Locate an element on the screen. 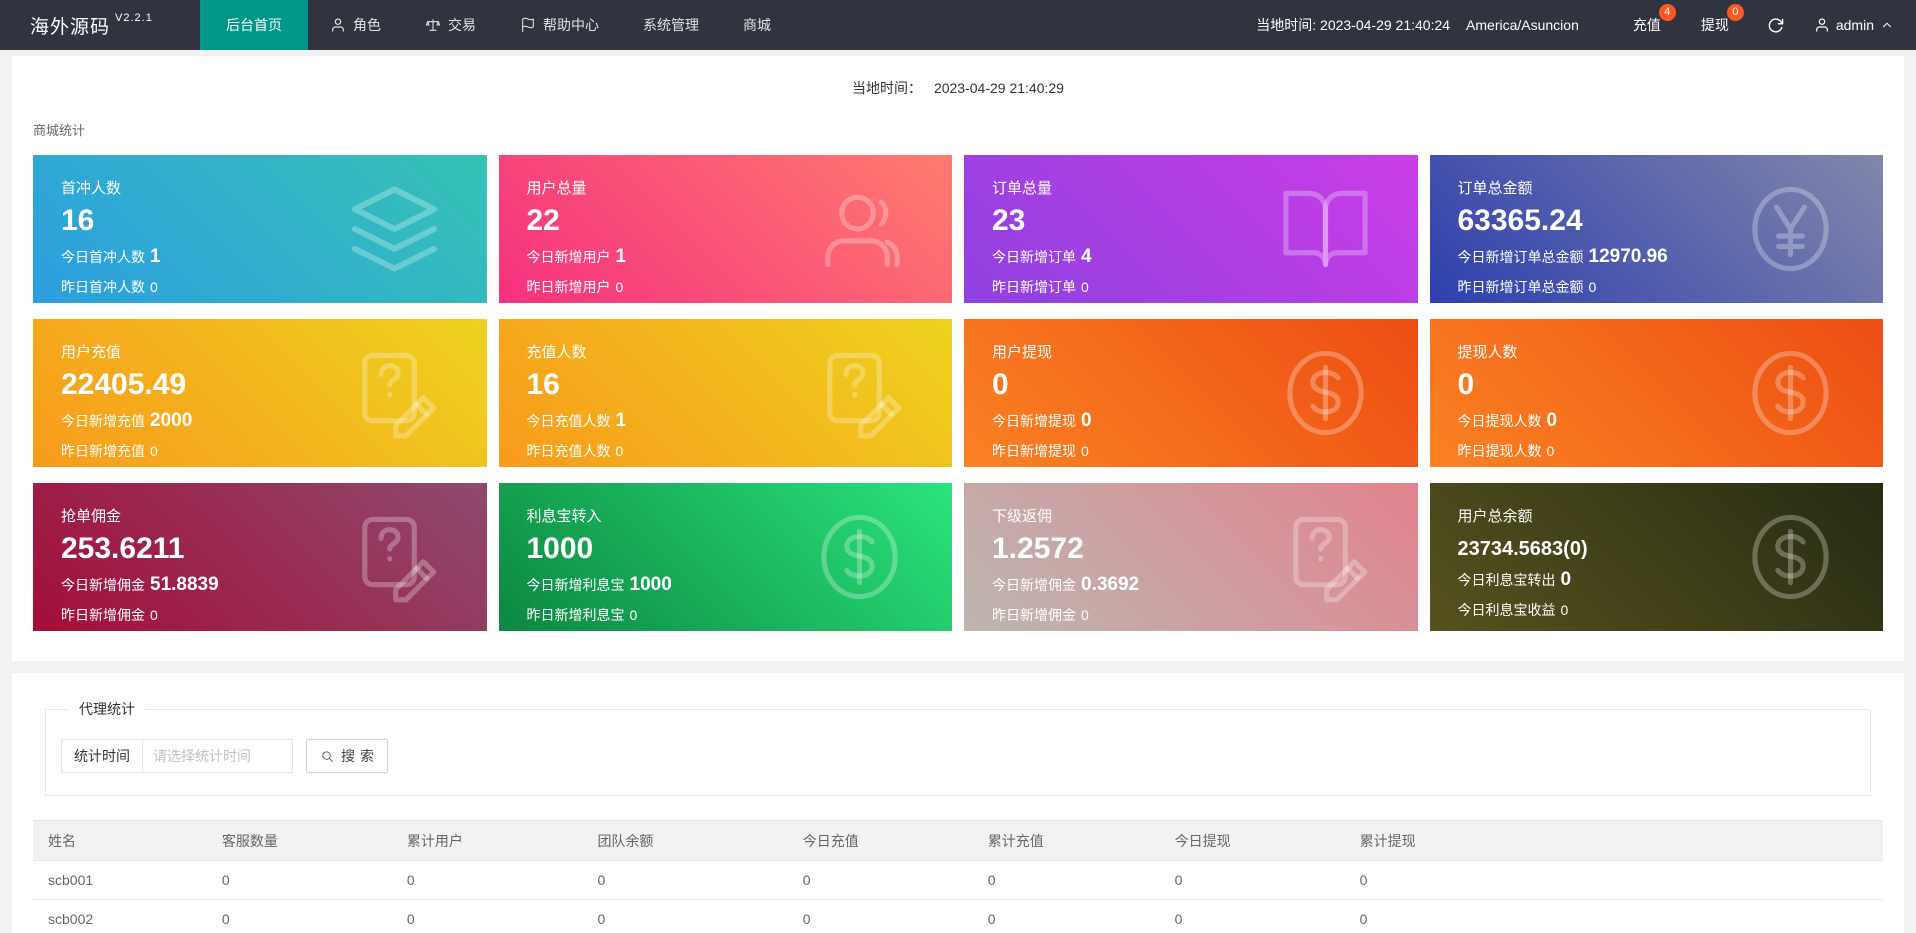  stat-time-label: 统计时间 is located at coordinates (102, 756).